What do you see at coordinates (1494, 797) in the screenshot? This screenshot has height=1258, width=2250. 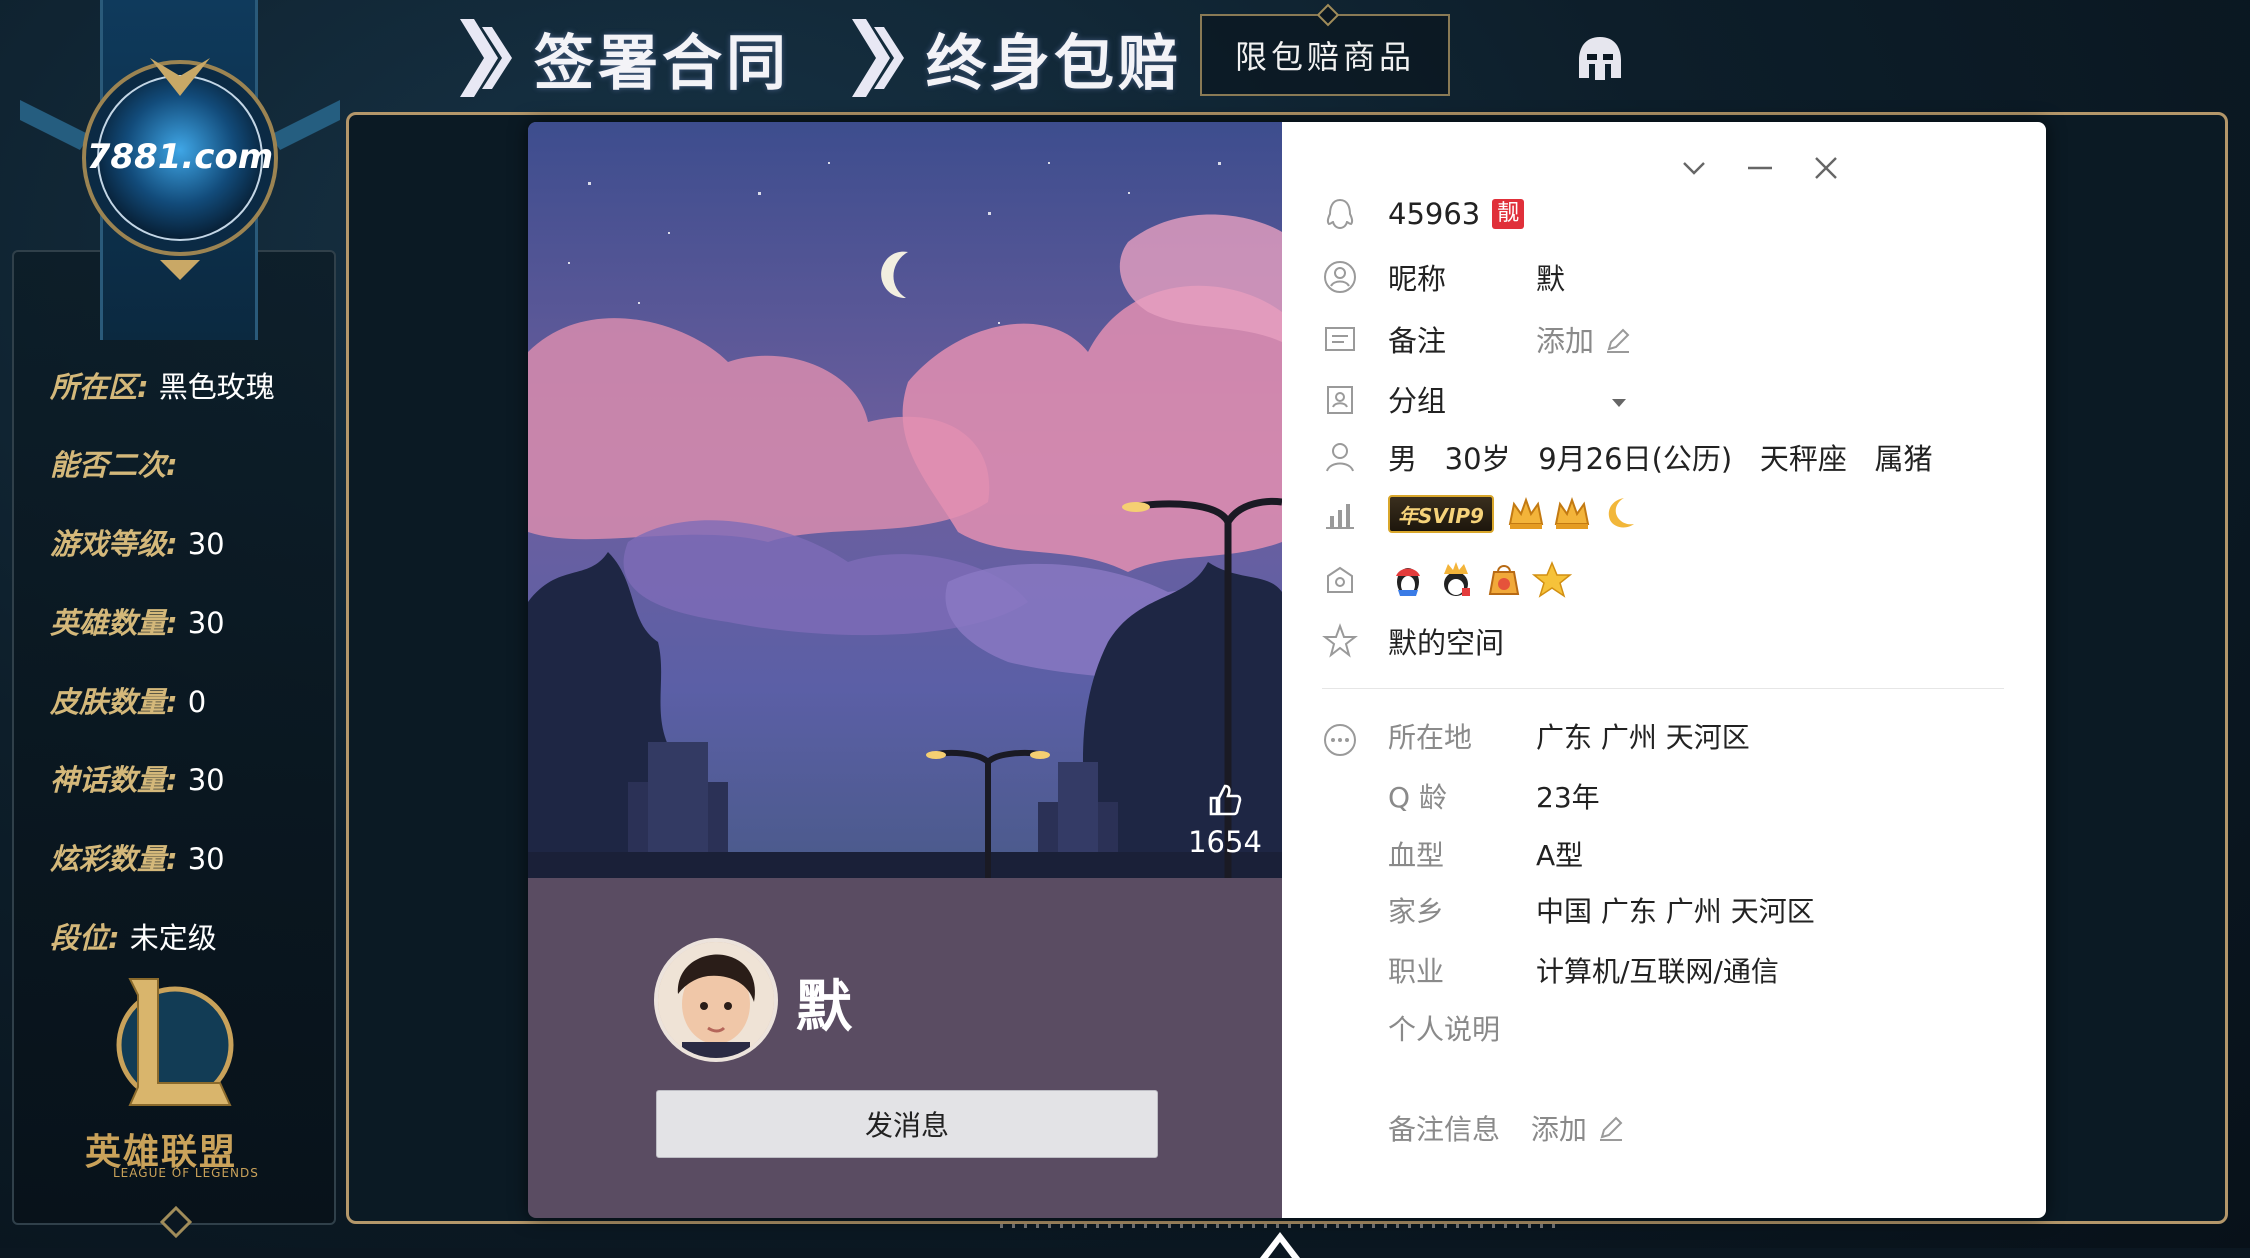 I see `detail-qq-age: Q 龄 23年` at bounding box center [1494, 797].